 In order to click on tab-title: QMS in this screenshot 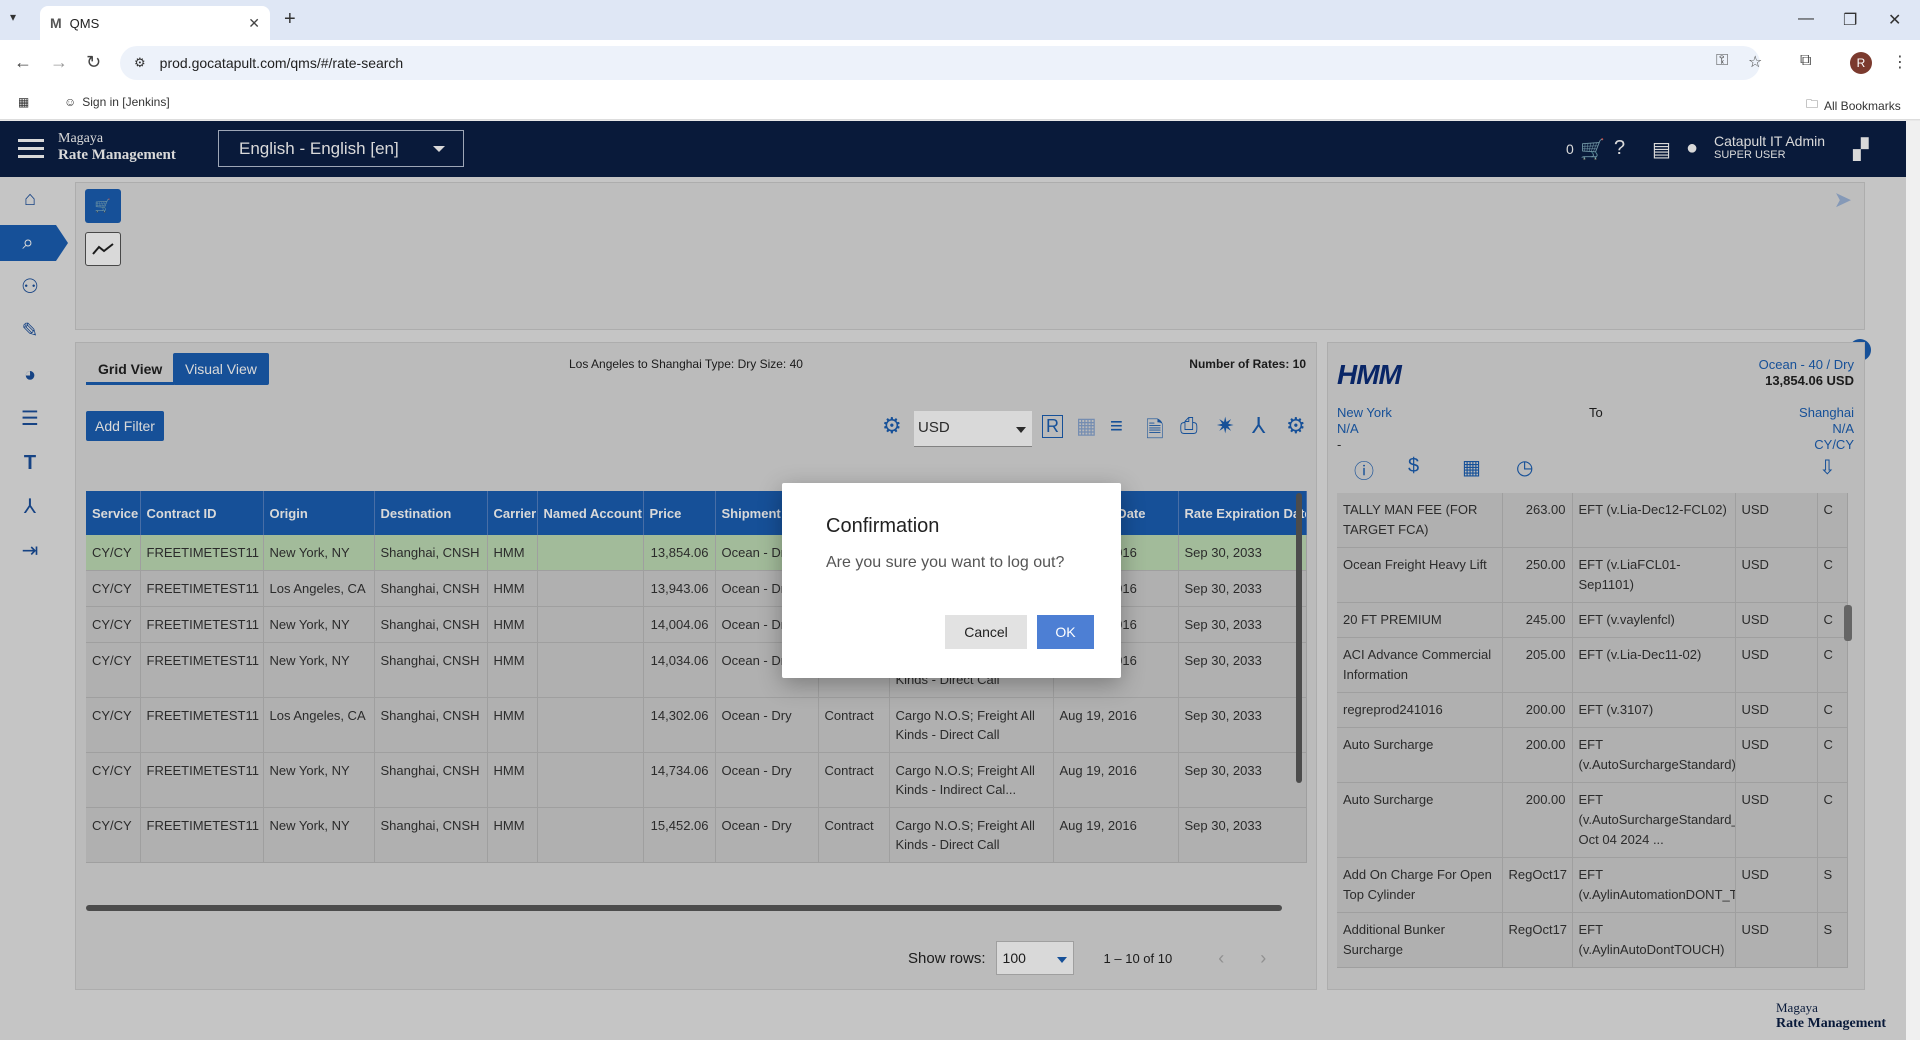, I will do `click(84, 23)`.